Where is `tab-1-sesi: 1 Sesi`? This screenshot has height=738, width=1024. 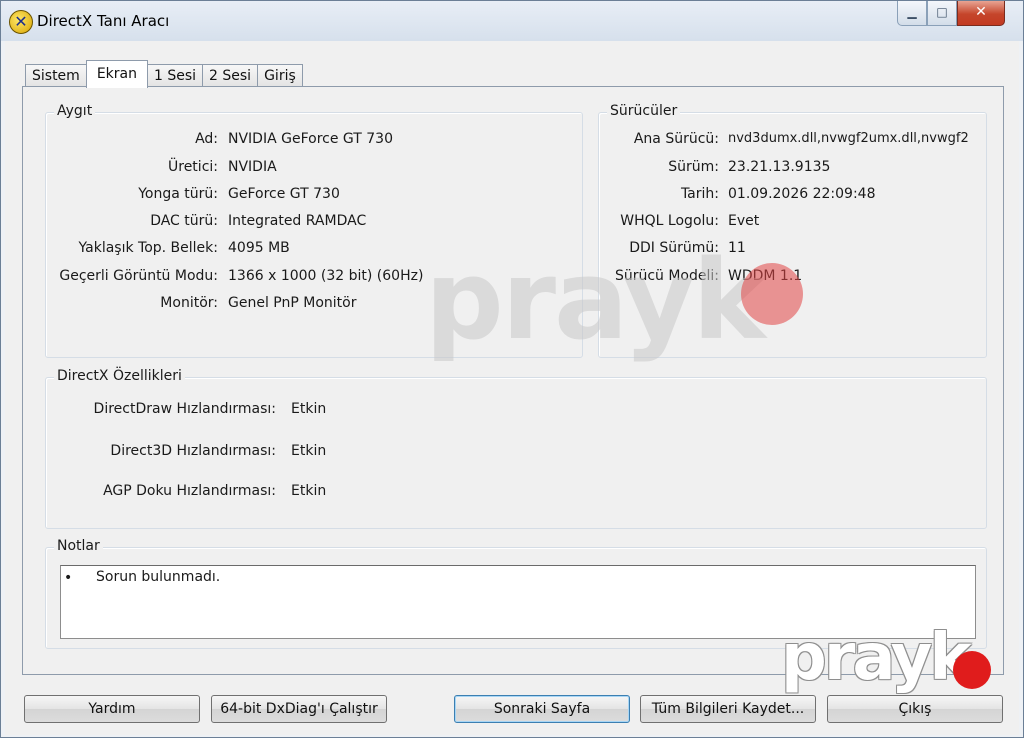
tab-1-sesi: 1 Sesi is located at coordinates (175, 75).